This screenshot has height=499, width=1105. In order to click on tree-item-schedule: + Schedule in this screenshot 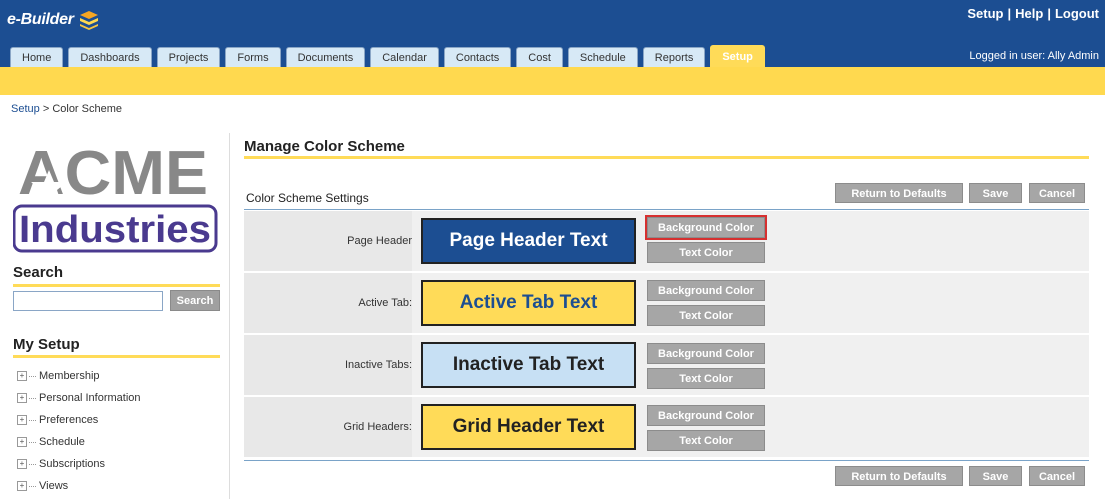, I will do `click(79, 442)`.